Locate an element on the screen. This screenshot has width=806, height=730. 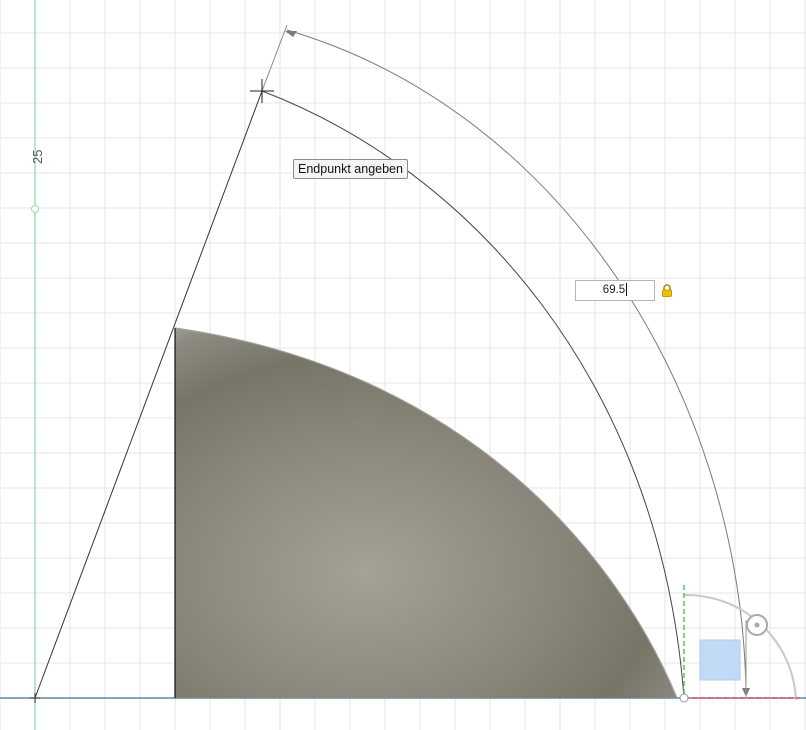
dimension-extension-line is located at coordinates (274, 58).